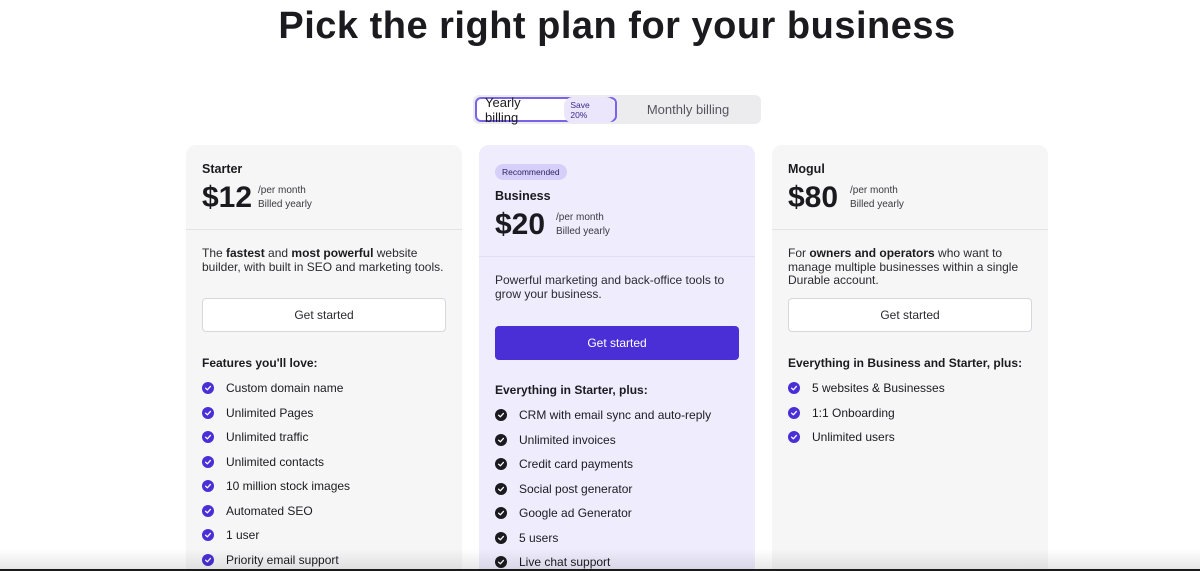  Describe the element at coordinates (531, 172) in the screenshot. I see `recommended-badge: Recommended` at that location.